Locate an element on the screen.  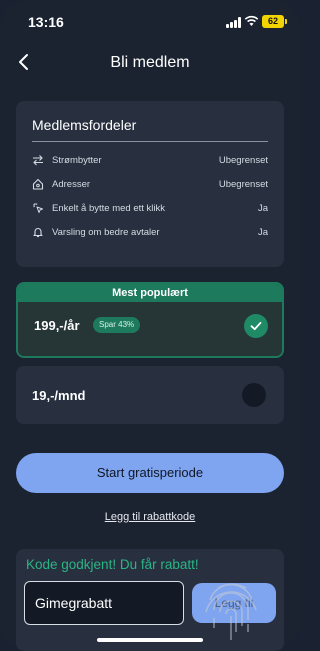
page-title: Bli medlem is located at coordinates (150, 62).